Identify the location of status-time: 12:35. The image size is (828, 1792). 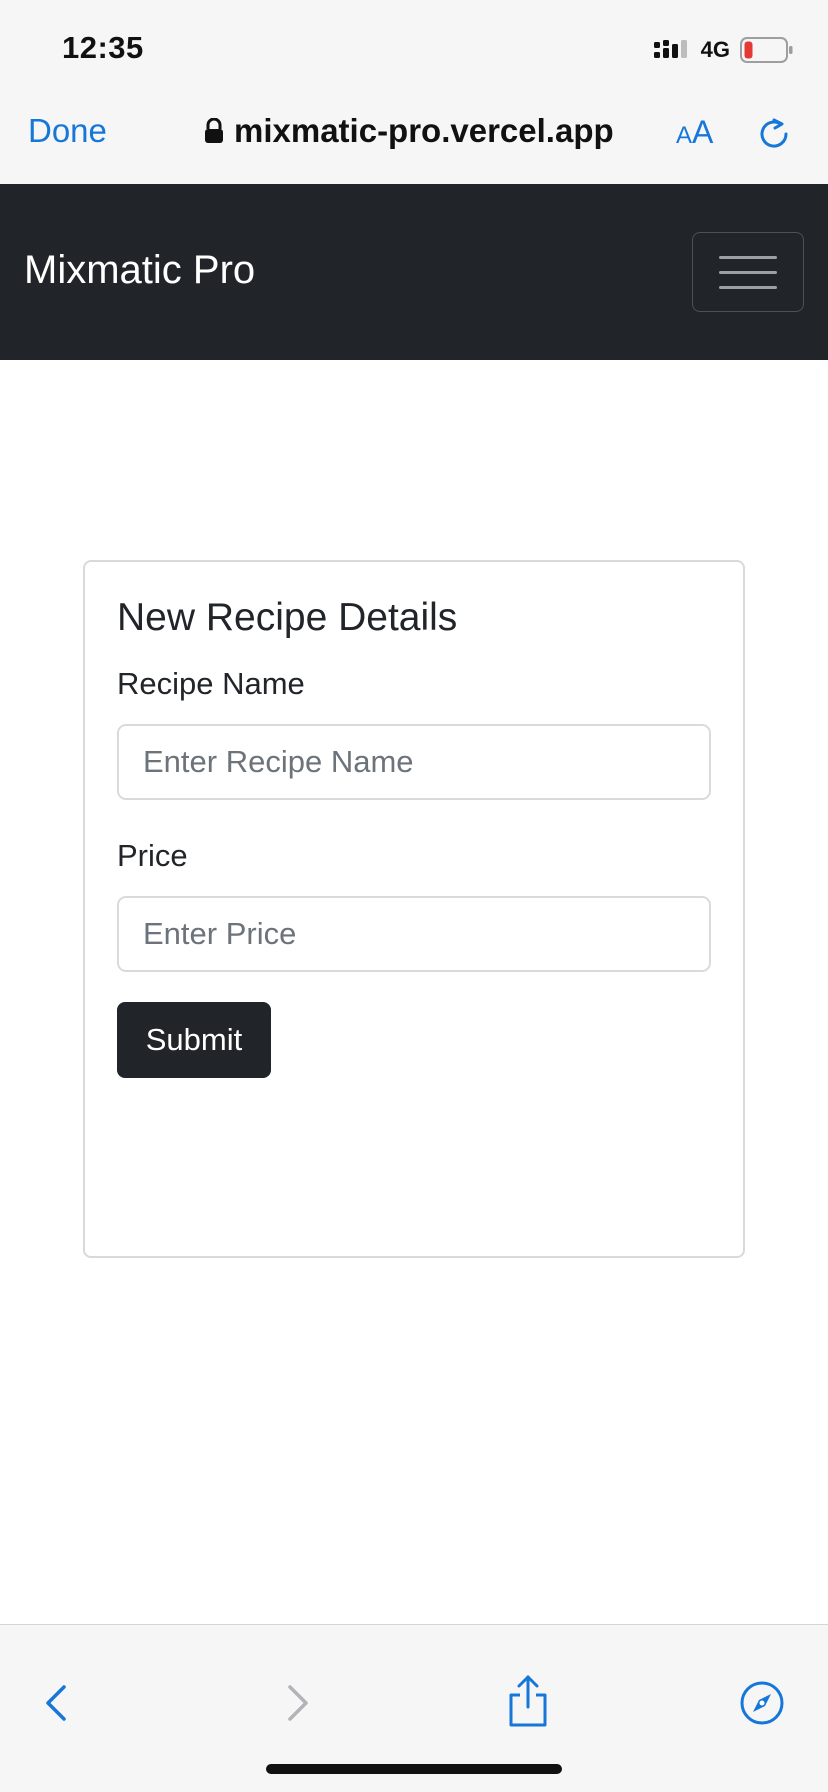
(103, 47).